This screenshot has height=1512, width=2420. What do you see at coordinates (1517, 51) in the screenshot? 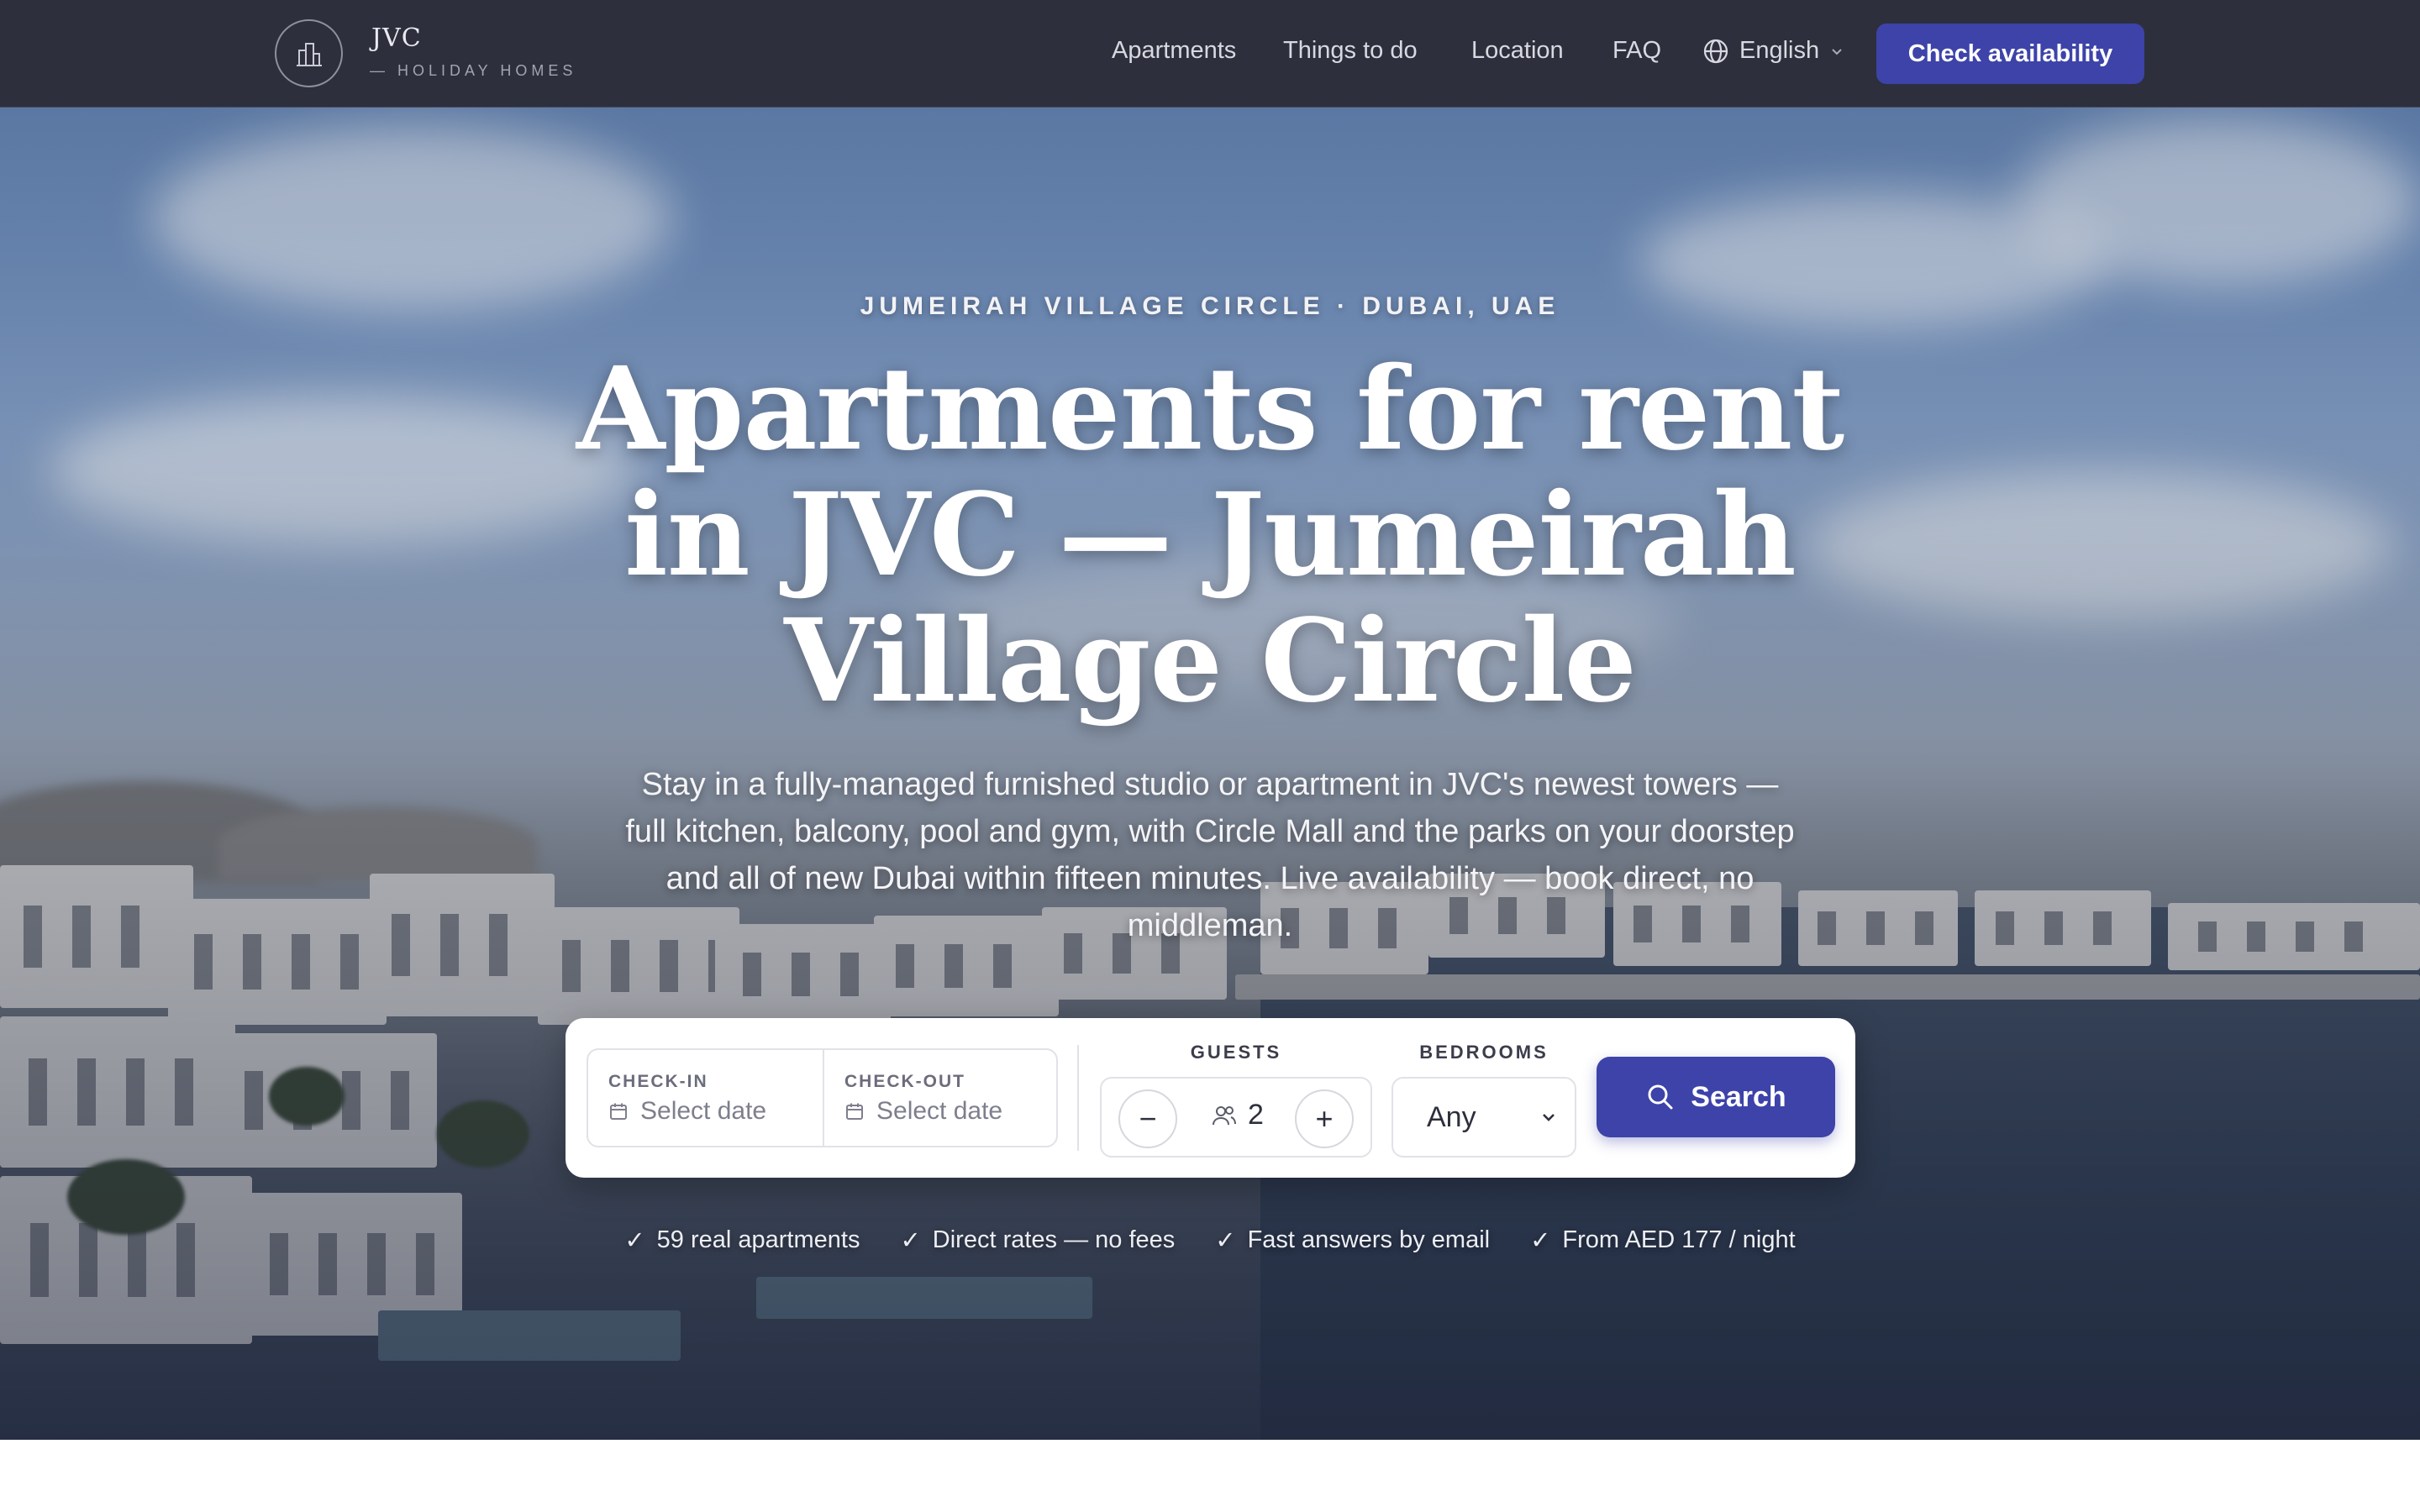
I see `nav-link-location: Location` at bounding box center [1517, 51].